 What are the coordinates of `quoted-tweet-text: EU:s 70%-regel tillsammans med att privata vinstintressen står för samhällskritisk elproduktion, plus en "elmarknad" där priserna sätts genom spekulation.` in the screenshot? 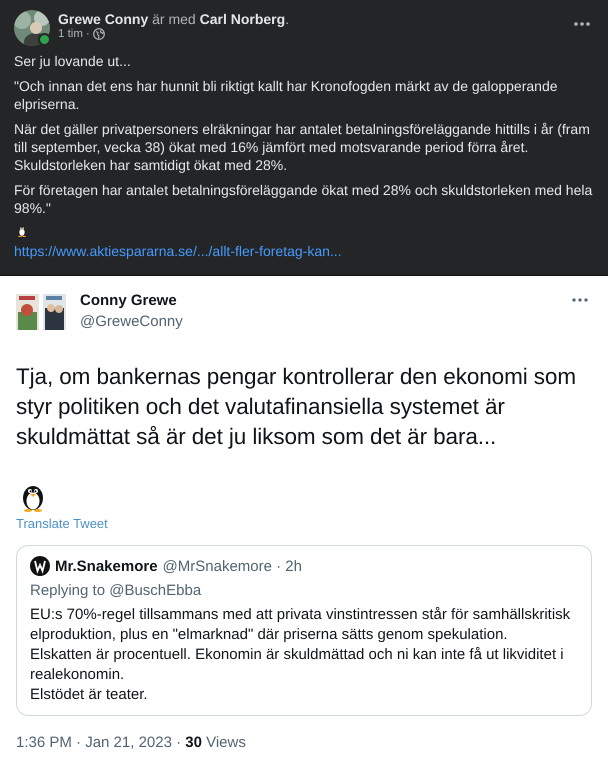 It's located at (301, 625).